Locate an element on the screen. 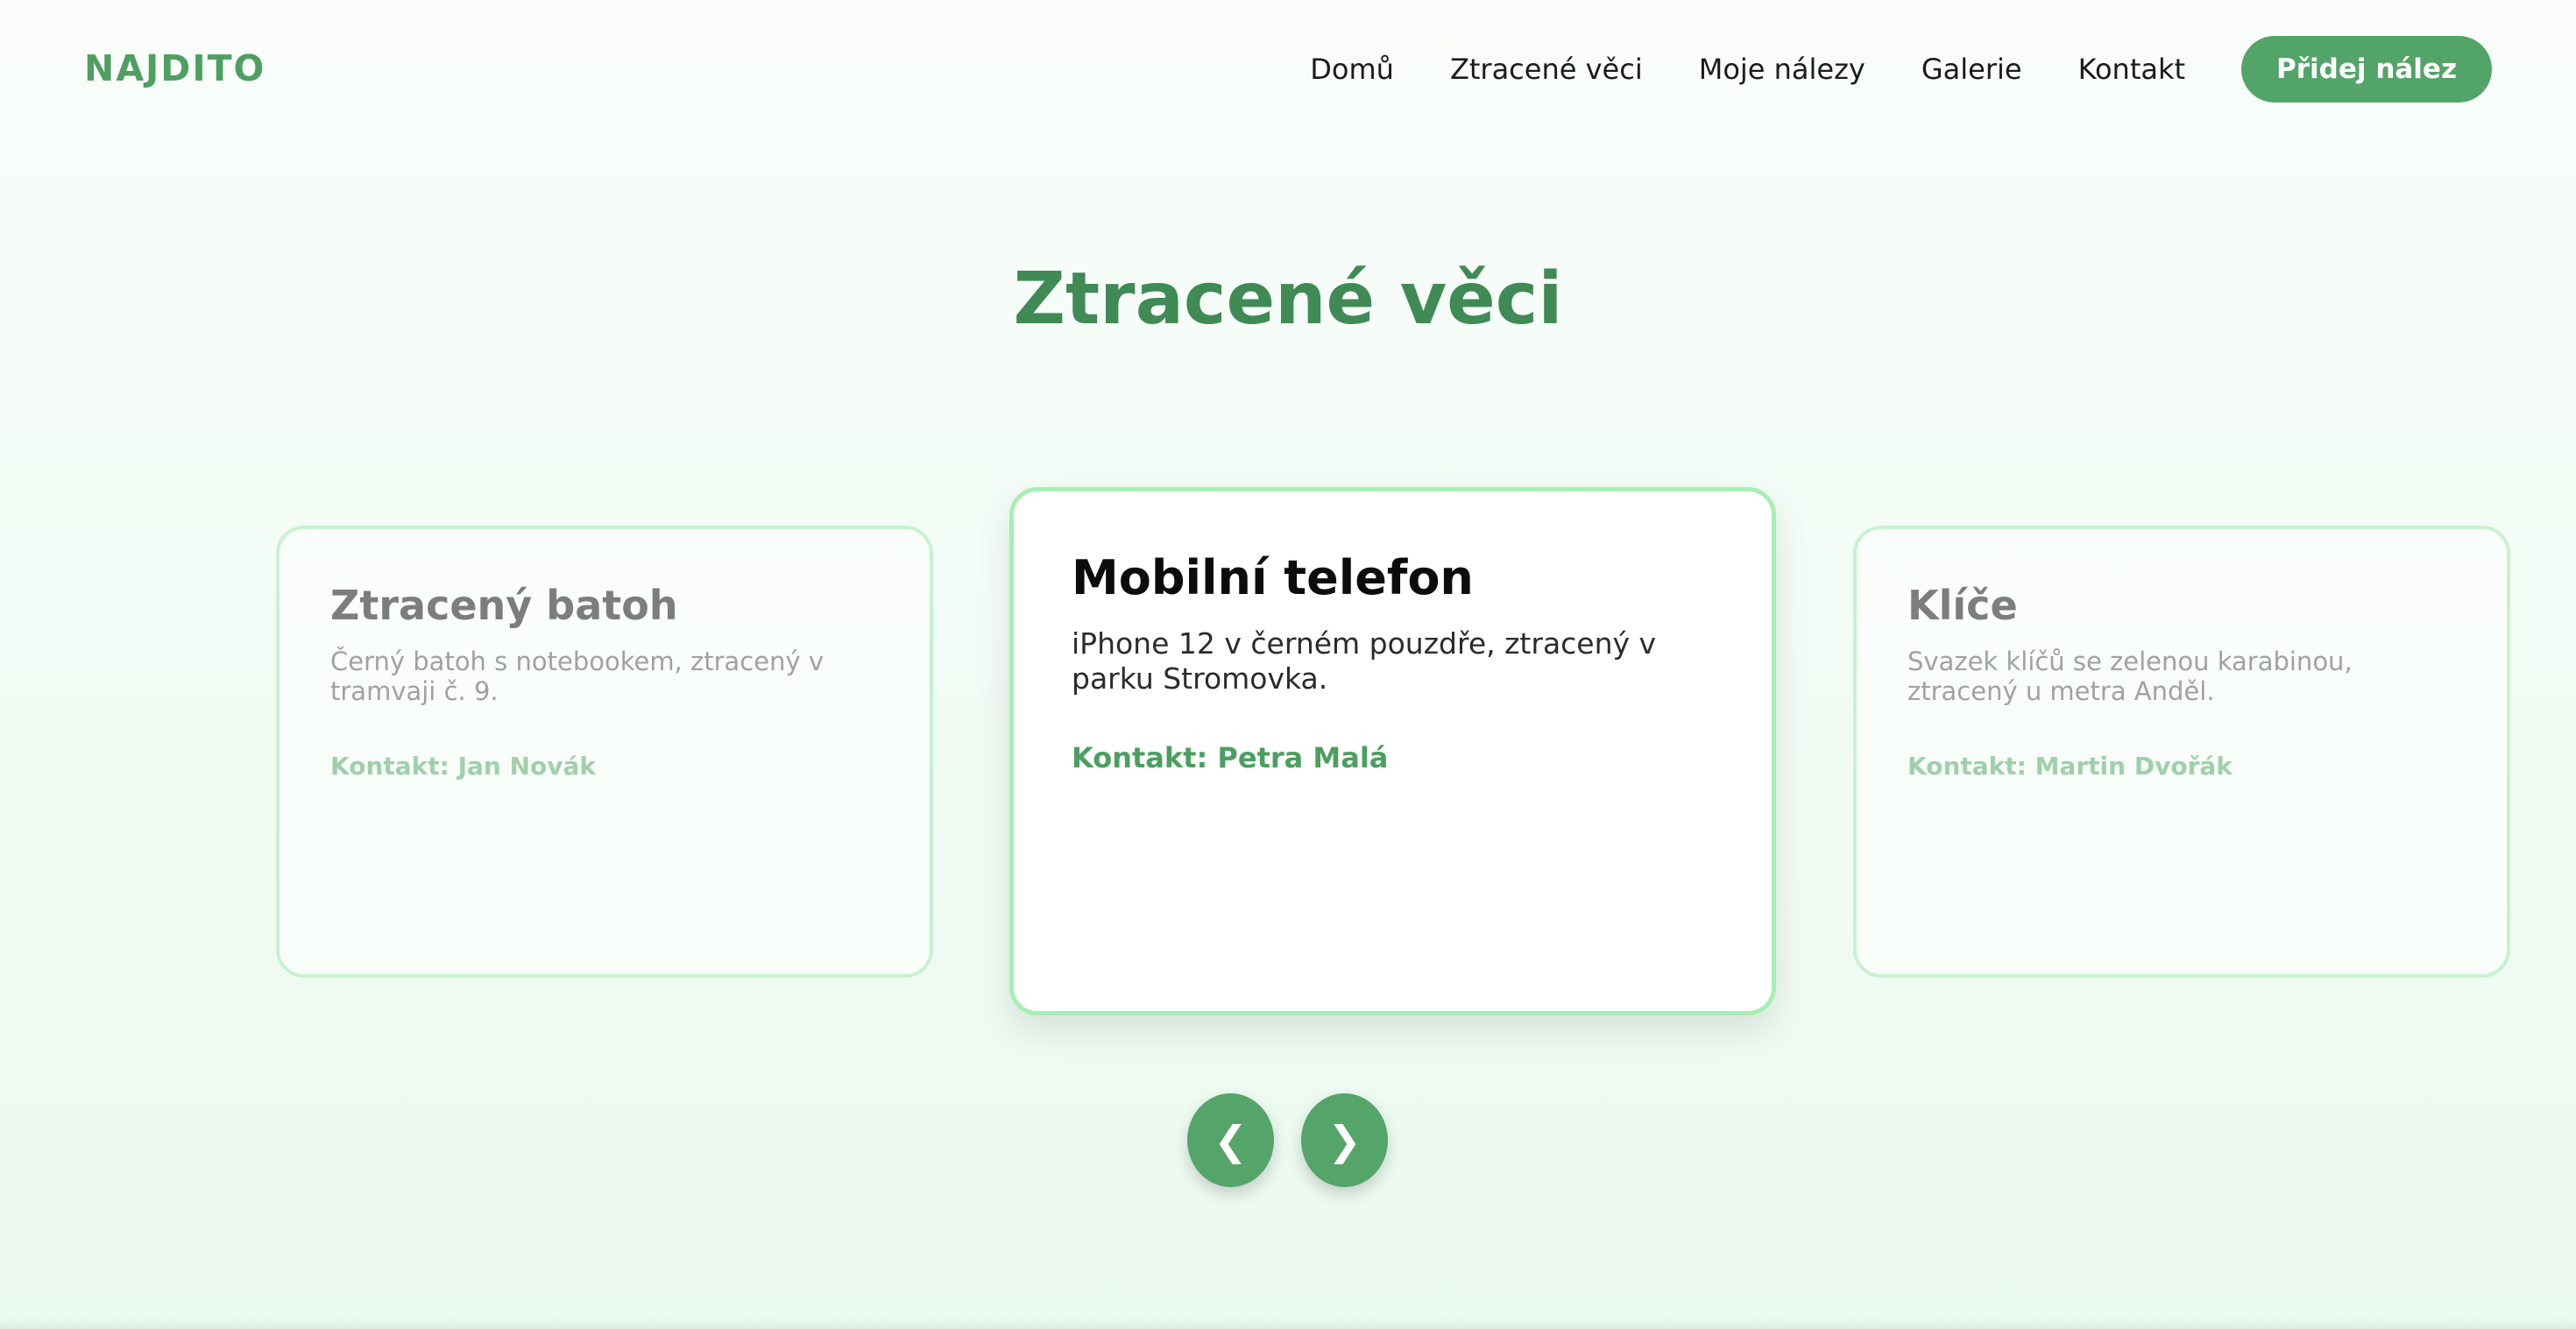 The width and height of the screenshot is (2576, 1329). card-title: Klíče is located at coordinates (1962, 605).